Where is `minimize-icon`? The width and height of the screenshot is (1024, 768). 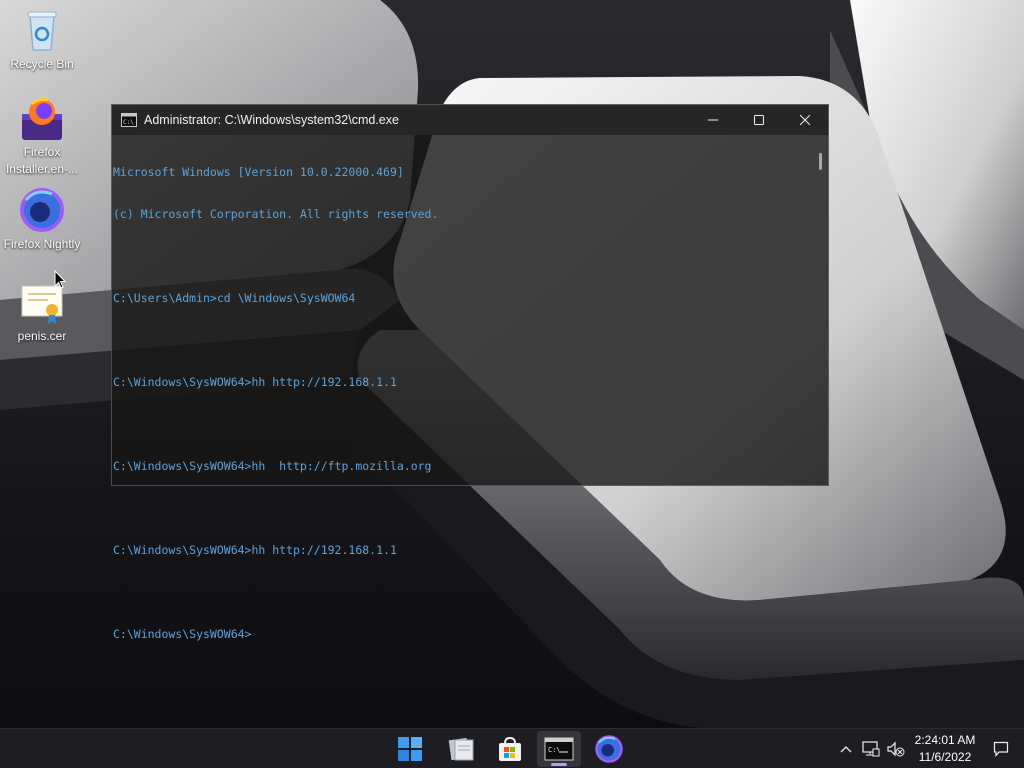 minimize-icon is located at coordinates (713, 120).